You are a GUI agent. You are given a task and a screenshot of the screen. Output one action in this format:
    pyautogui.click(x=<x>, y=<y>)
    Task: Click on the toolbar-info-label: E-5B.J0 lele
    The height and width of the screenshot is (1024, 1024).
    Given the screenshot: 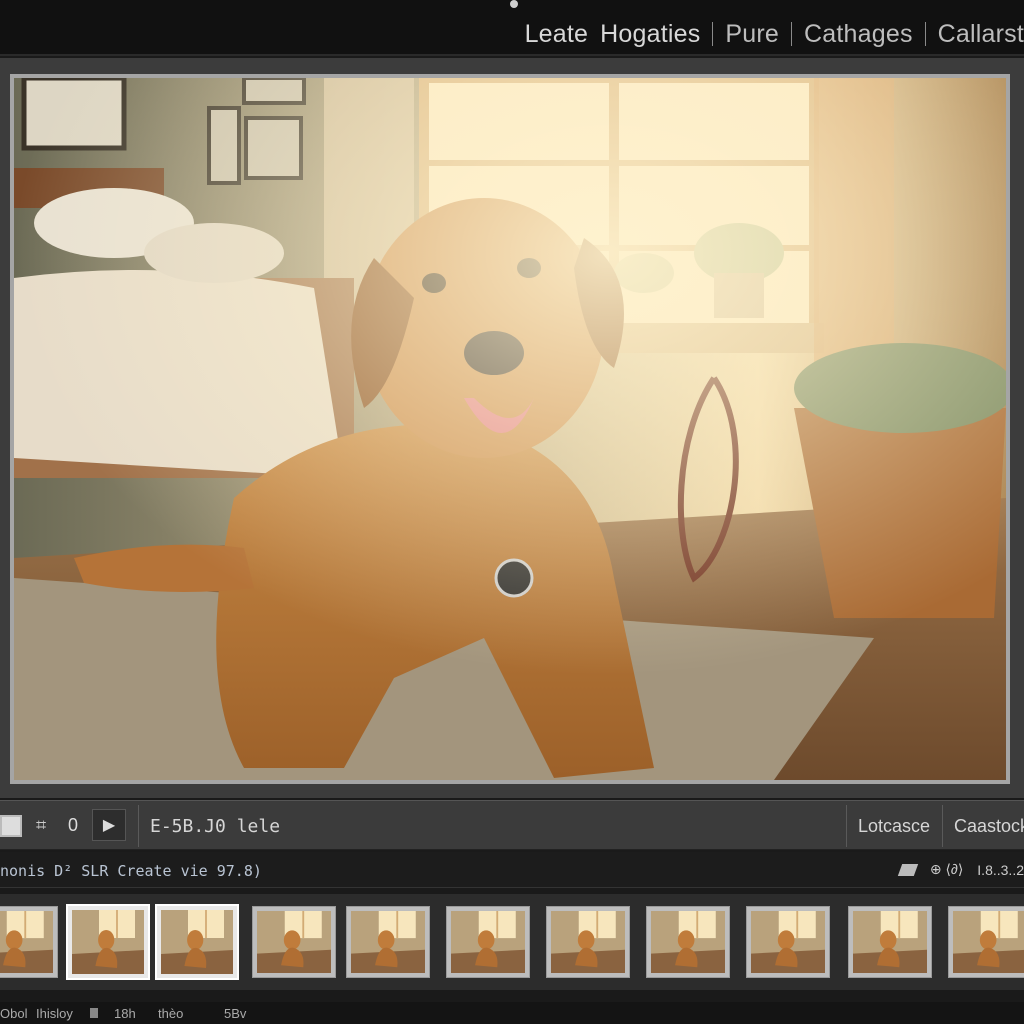 What is the action you would take?
    pyautogui.click(x=215, y=826)
    